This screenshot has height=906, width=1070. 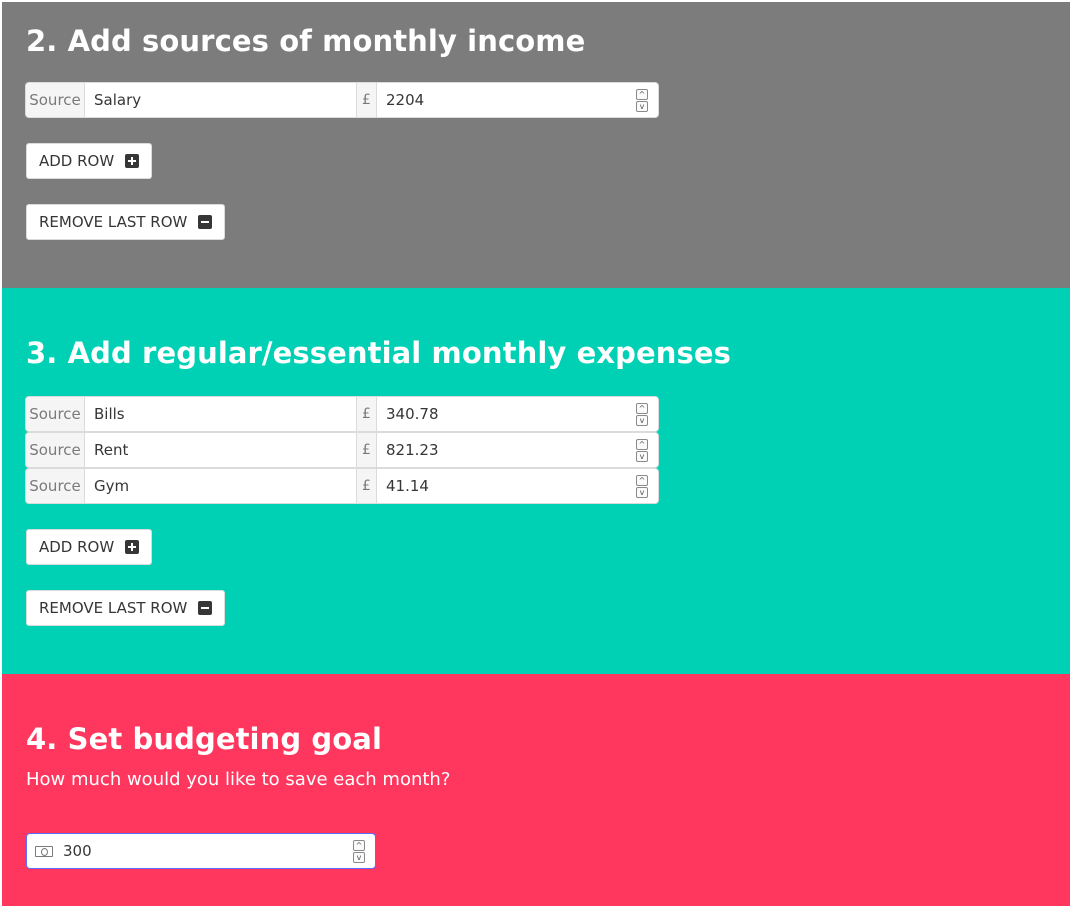 I want to click on expenses-add-row-button: ADD ROW, so click(x=89, y=547).